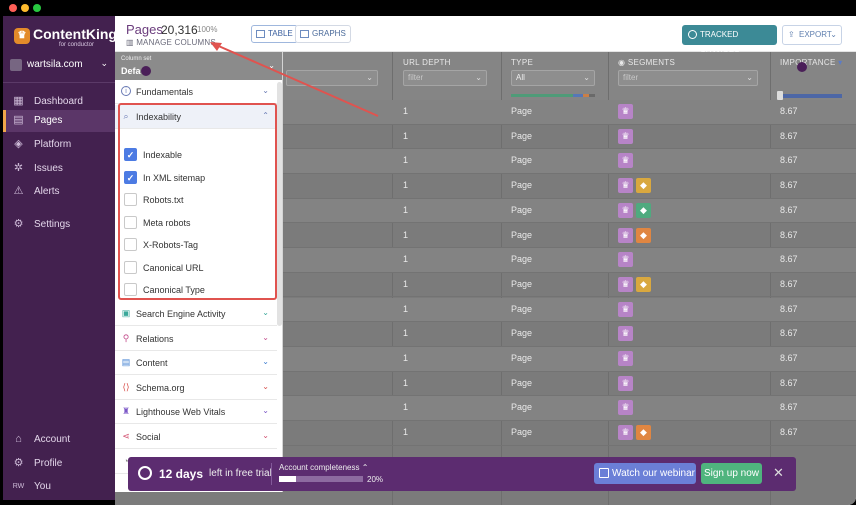 The image size is (856, 505). Describe the element at coordinates (165, 92) in the screenshot. I see `group-label: Fundamentals` at that location.